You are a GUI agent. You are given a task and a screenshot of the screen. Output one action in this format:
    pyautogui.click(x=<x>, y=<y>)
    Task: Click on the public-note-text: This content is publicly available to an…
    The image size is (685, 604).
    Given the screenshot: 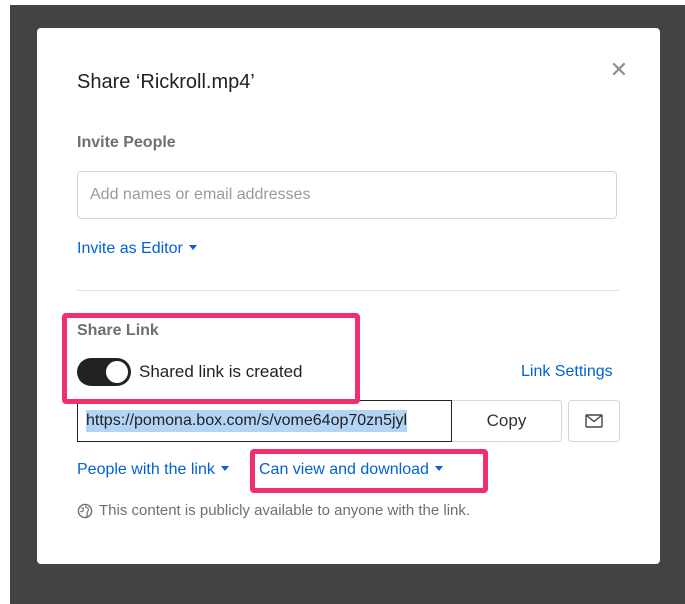 What is the action you would take?
    pyautogui.click(x=285, y=510)
    